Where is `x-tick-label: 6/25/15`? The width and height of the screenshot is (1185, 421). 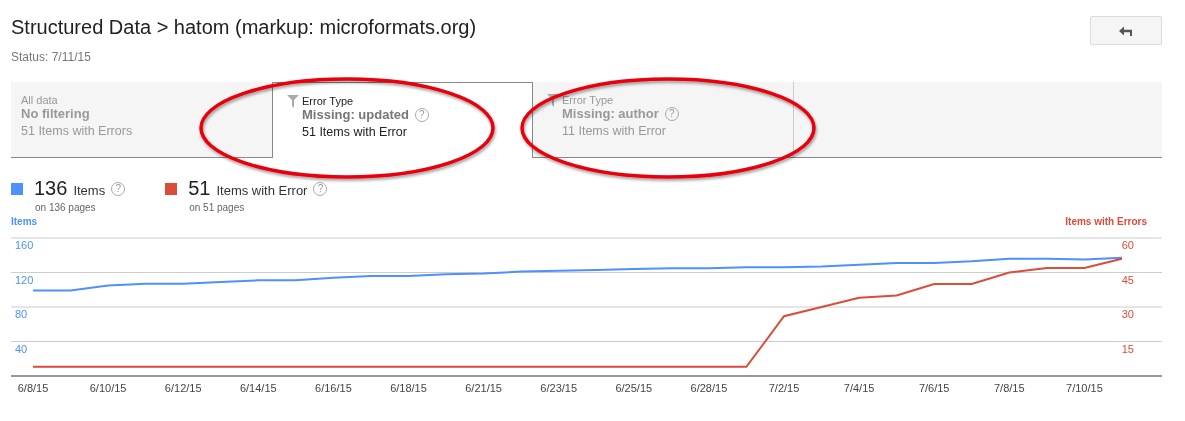
x-tick-label: 6/25/15 is located at coordinates (634, 388).